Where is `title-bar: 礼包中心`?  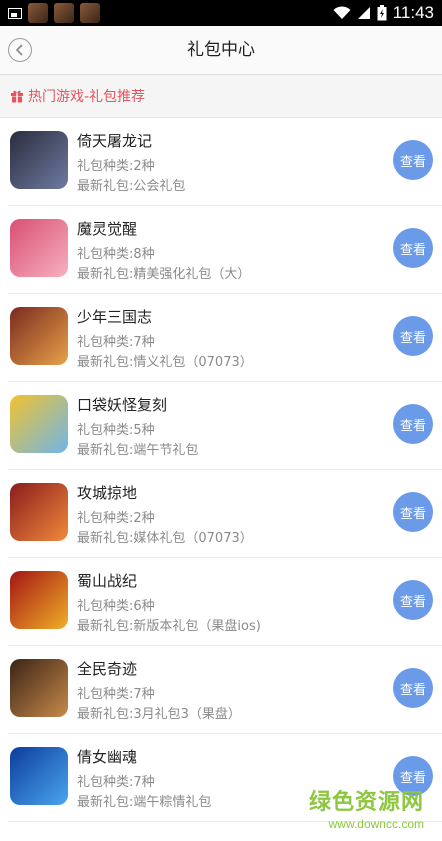 title-bar: 礼包中心 is located at coordinates (221, 50).